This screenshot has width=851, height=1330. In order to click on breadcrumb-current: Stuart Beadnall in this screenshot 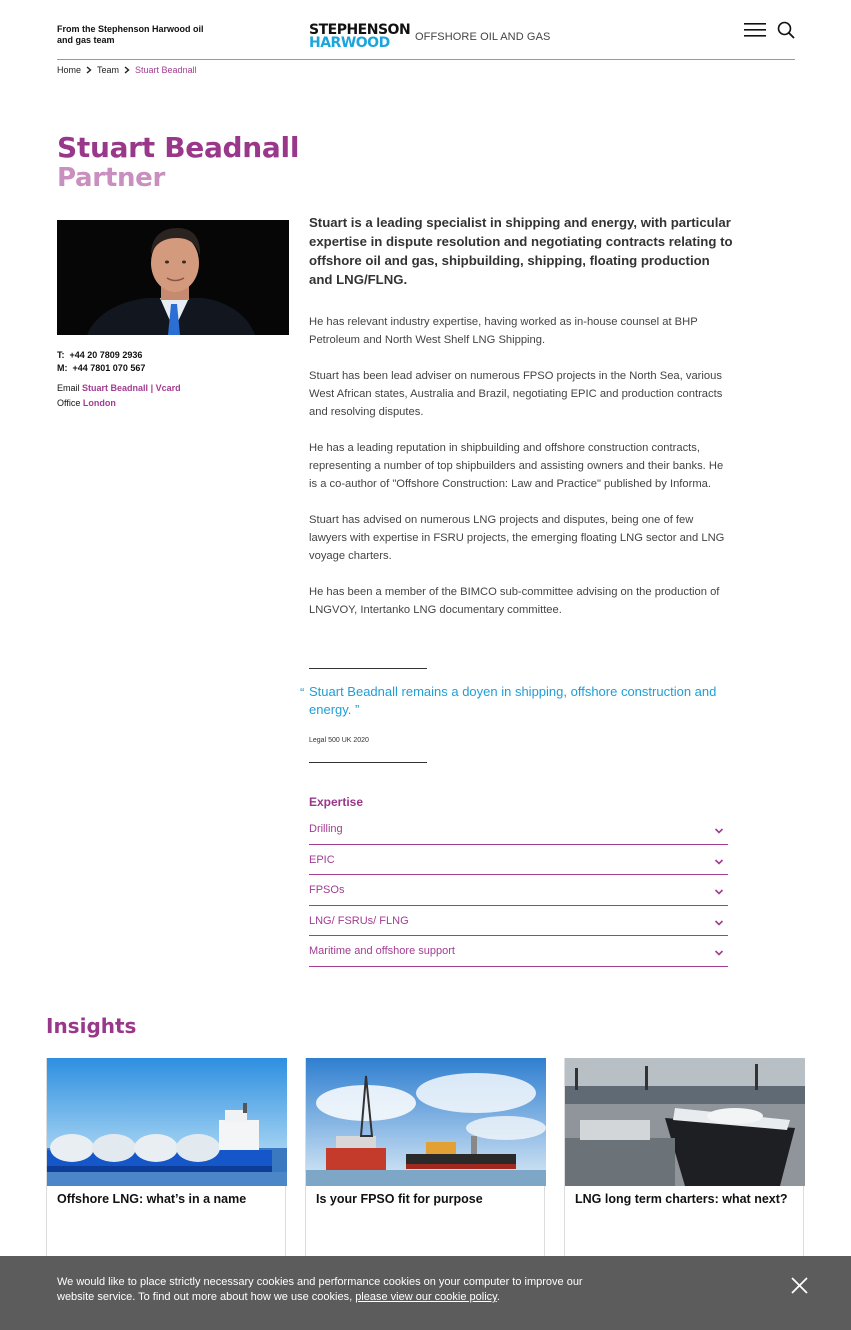, I will do `click(166, 70)`.